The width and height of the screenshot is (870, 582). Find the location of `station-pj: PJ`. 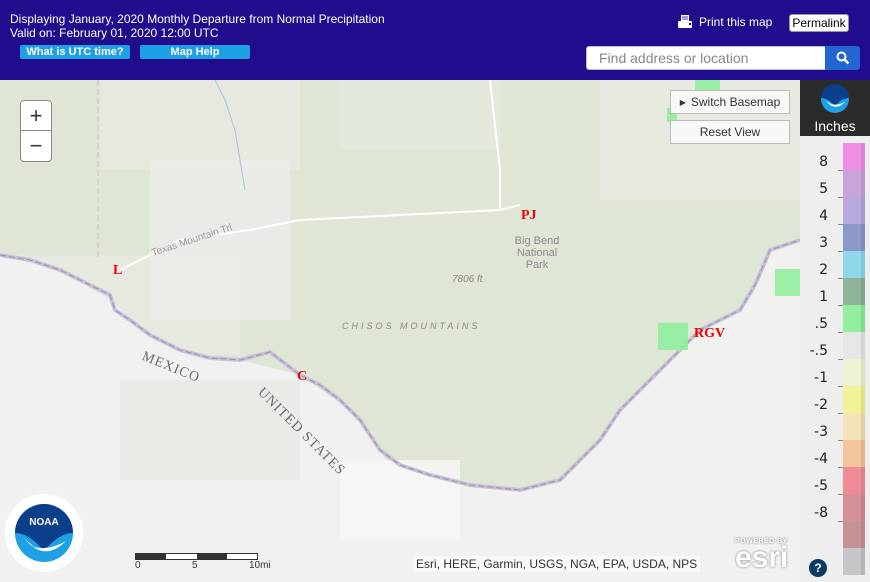

station-pj: PJ is located at coordinates (529, 216).